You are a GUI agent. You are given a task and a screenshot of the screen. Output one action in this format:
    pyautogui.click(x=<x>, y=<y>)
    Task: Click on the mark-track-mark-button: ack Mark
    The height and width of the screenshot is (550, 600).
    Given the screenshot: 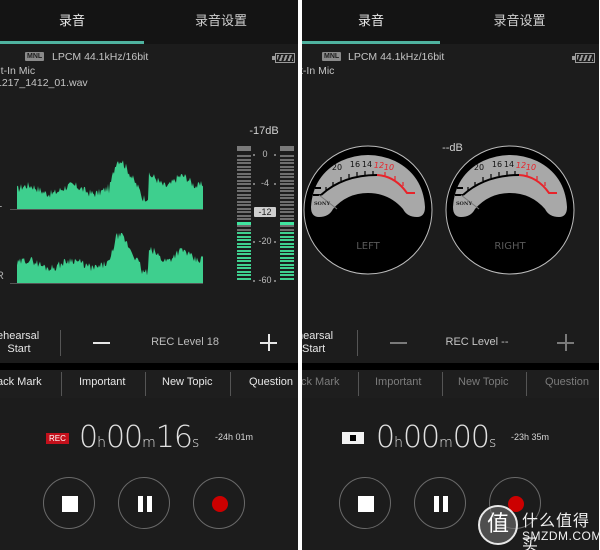 What is the action you would take?
    pyautogui.click(x=21, y=382)
    